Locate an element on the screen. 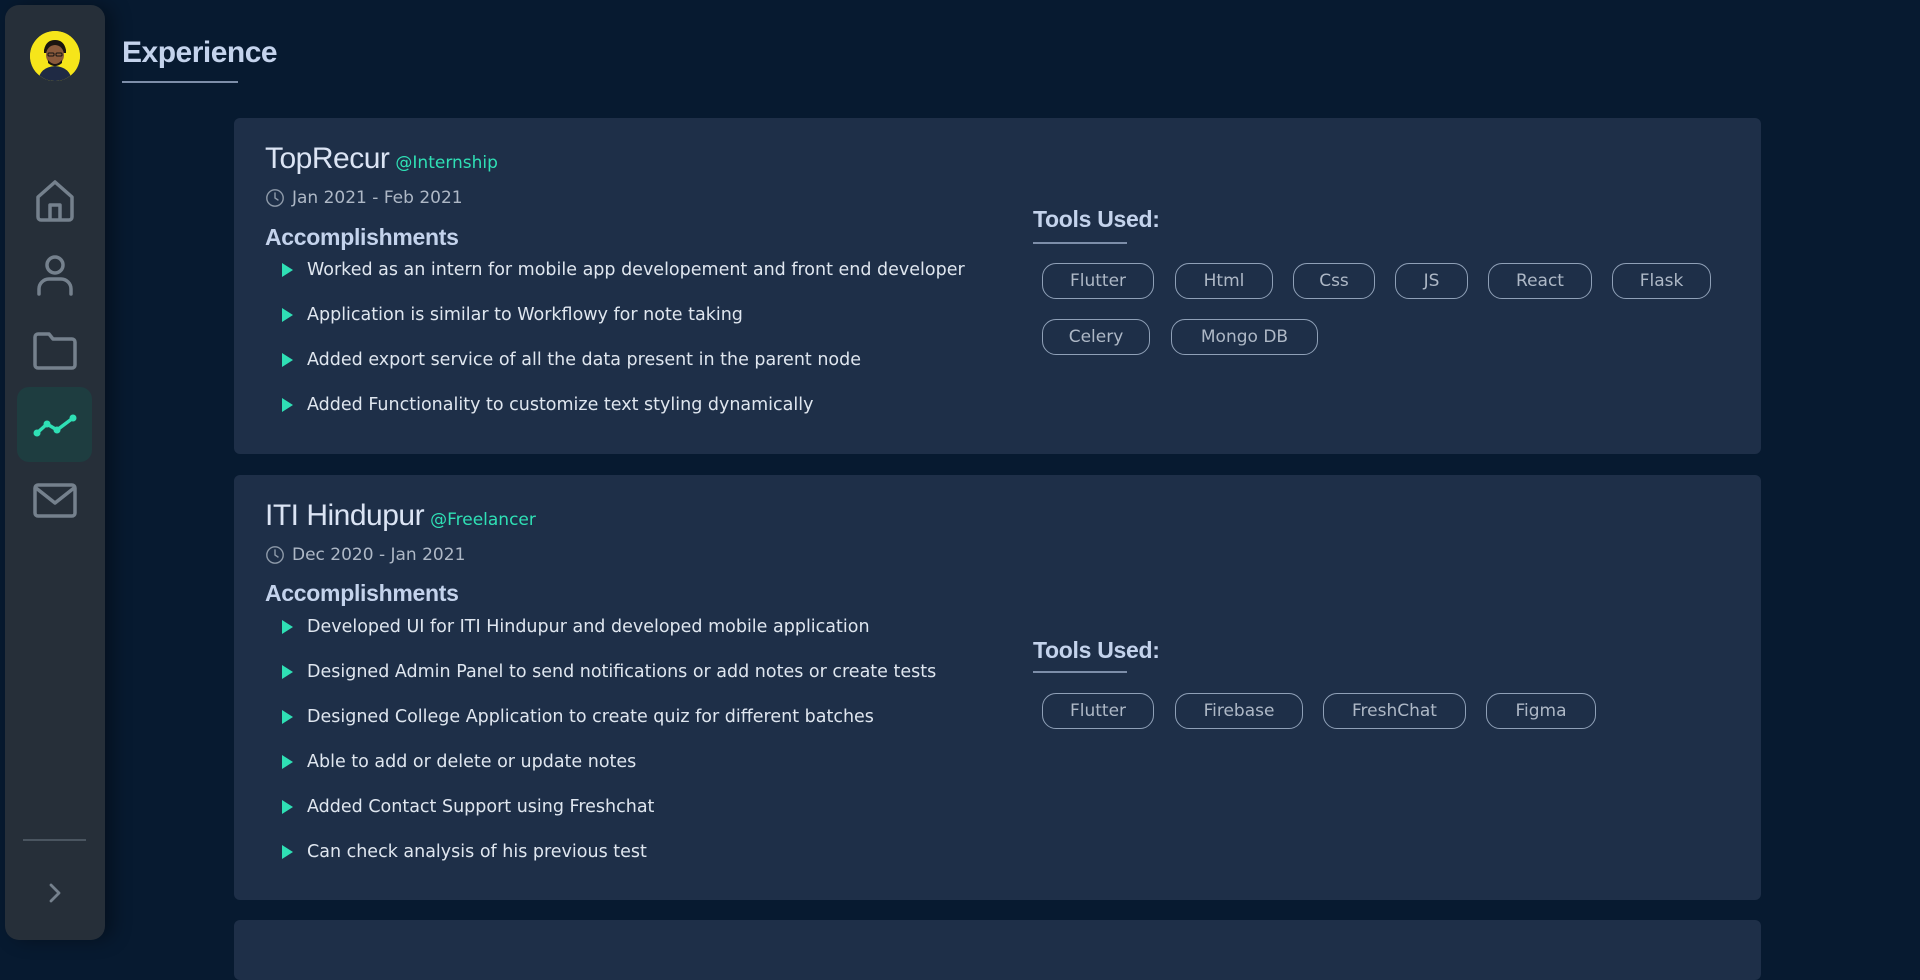 The height and width of the screenshot is (980, 1920). profile-avatar is located at coordinates (55, 56).